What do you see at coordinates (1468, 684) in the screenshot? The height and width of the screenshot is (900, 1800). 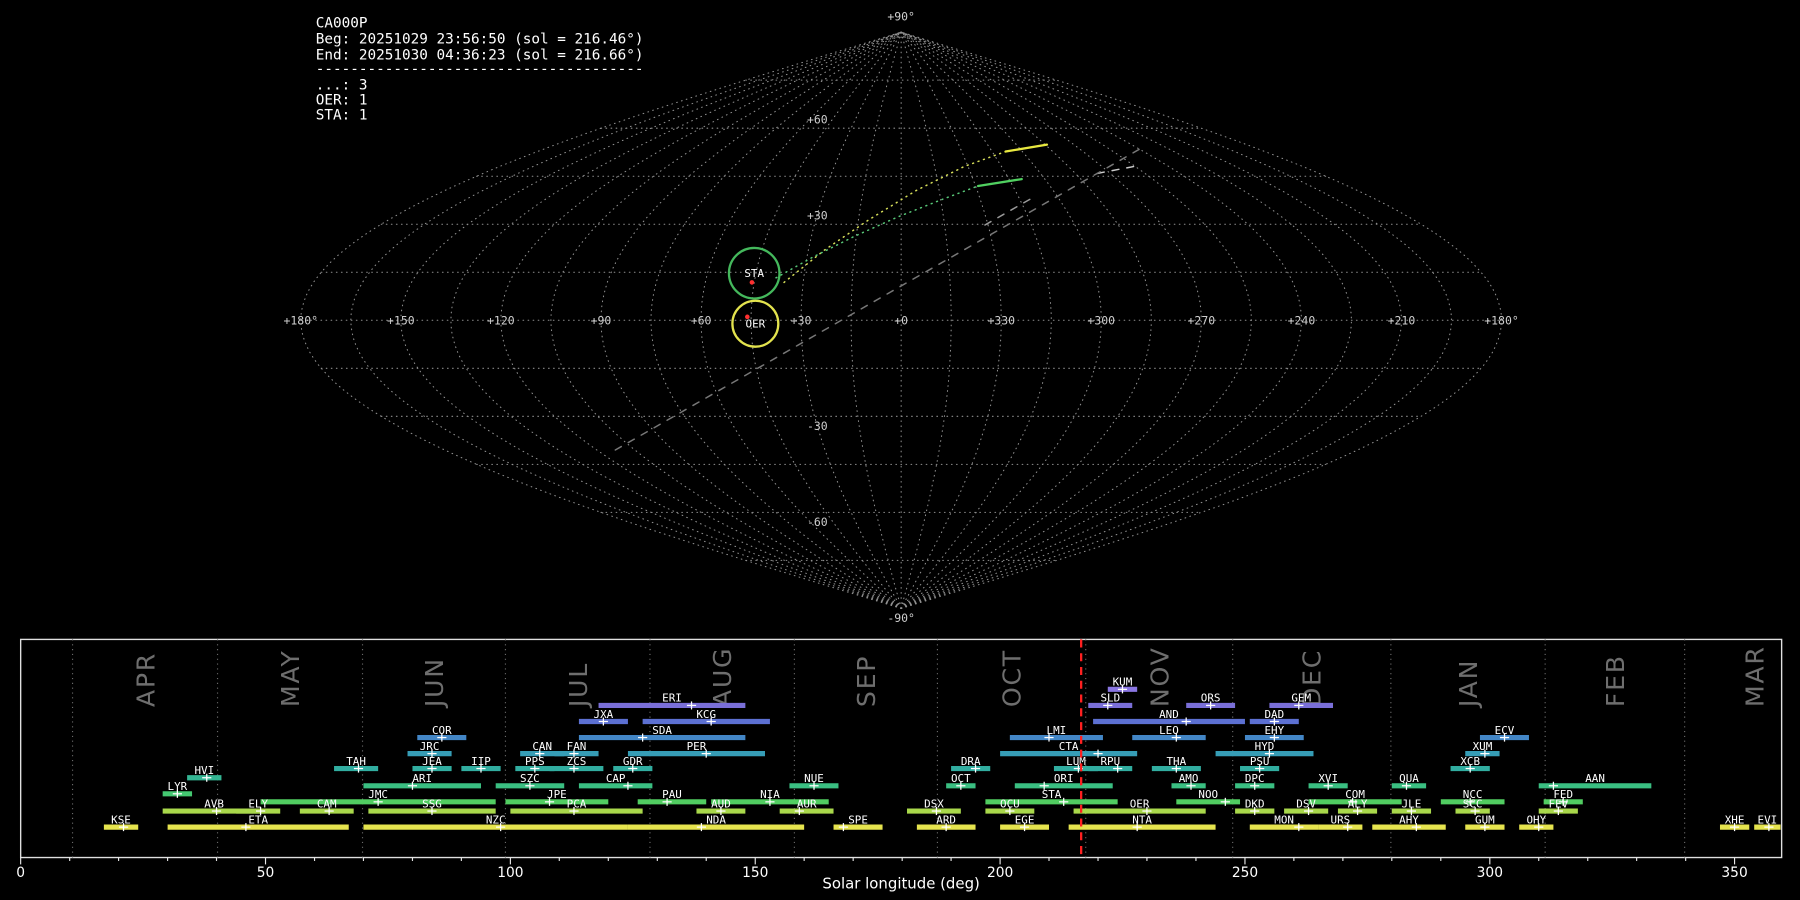 I see `month-label-jan: JAN` at bounding box center [1468, 684].